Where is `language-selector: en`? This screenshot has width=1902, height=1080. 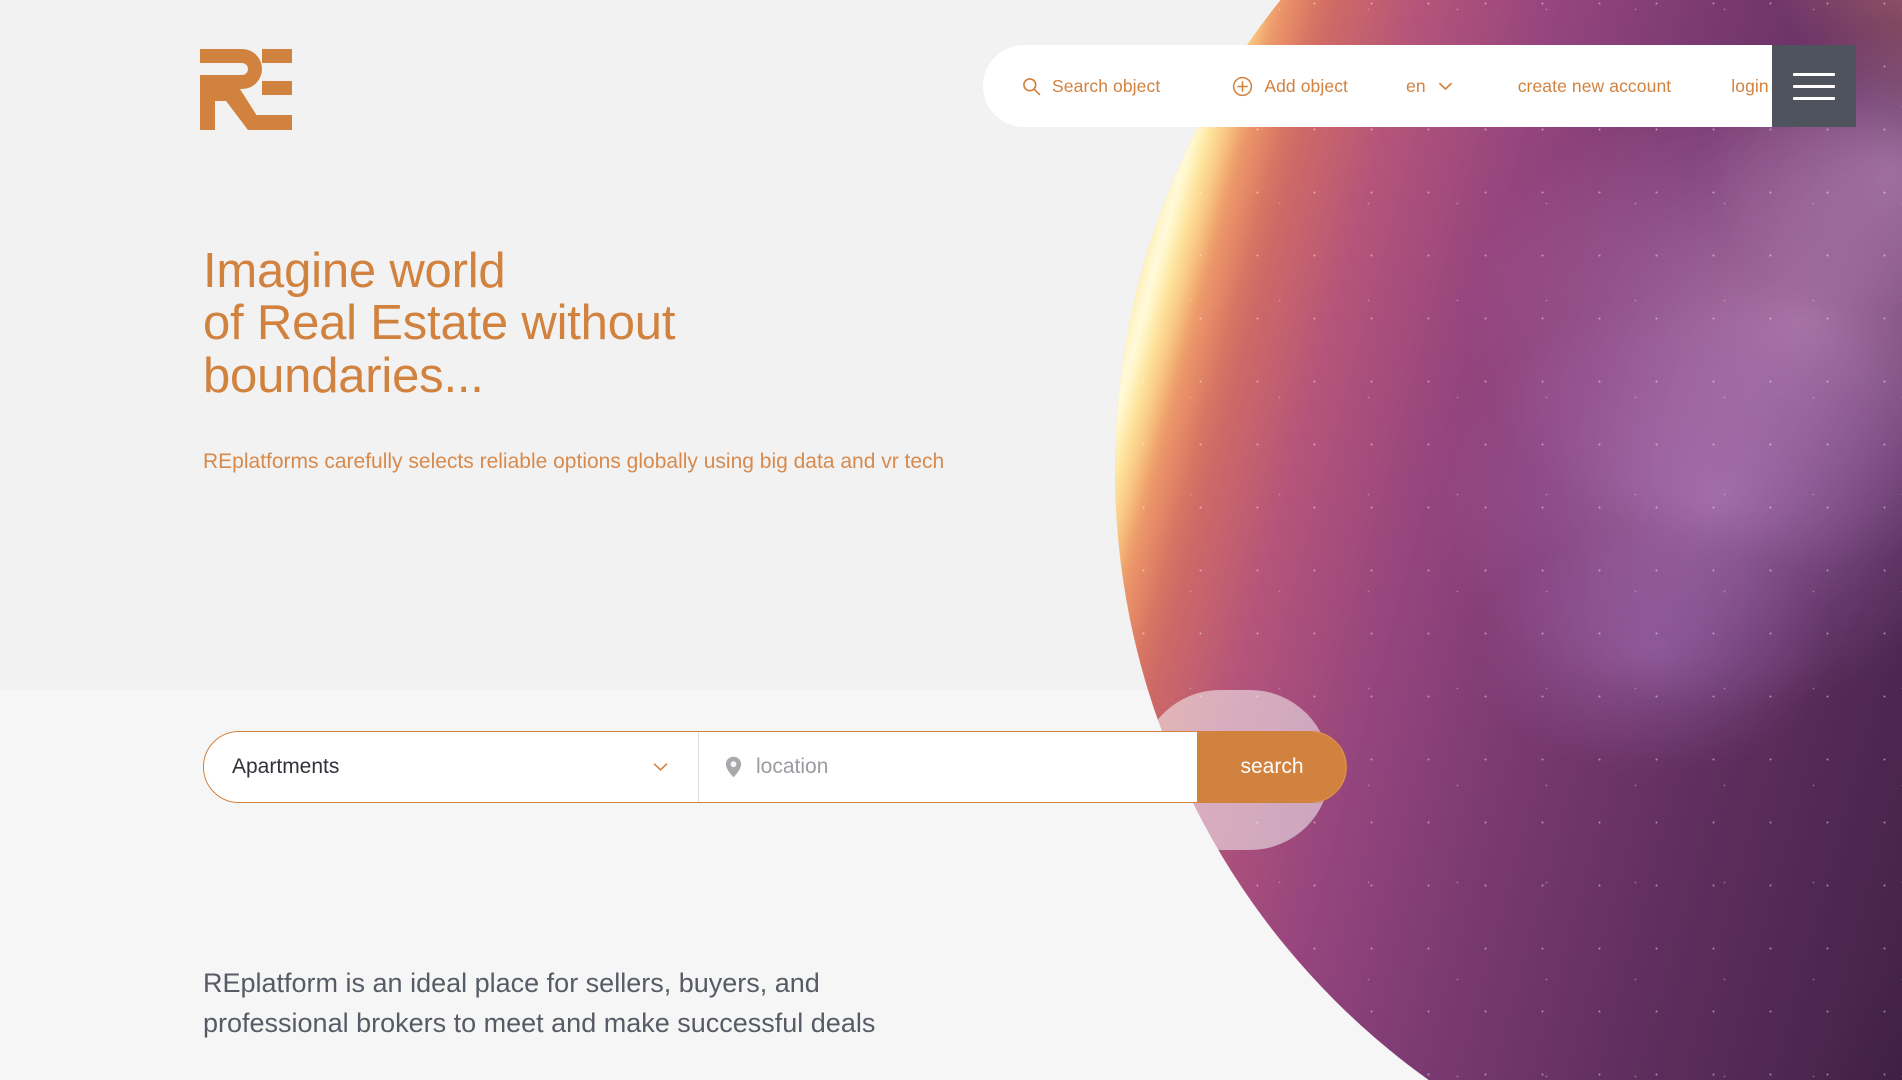
language-selector: en is located at coordinates (1429, 86).